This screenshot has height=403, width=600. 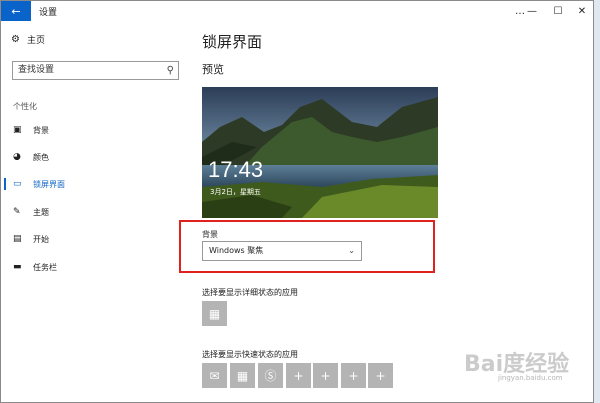 I want to click on preview-heading: 预览, so click(x=213, y=69).